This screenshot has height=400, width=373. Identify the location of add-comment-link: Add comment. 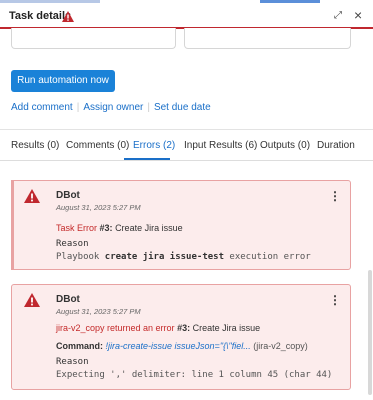
(42, 107).